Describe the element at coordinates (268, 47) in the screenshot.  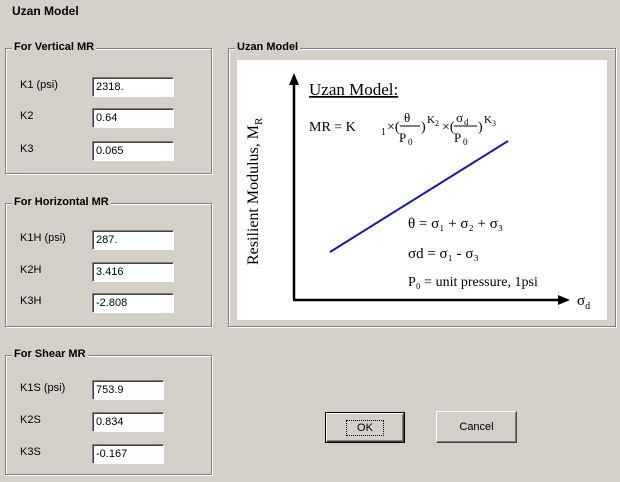
I see `uzan-model-legend: Uzan Model` at that location.